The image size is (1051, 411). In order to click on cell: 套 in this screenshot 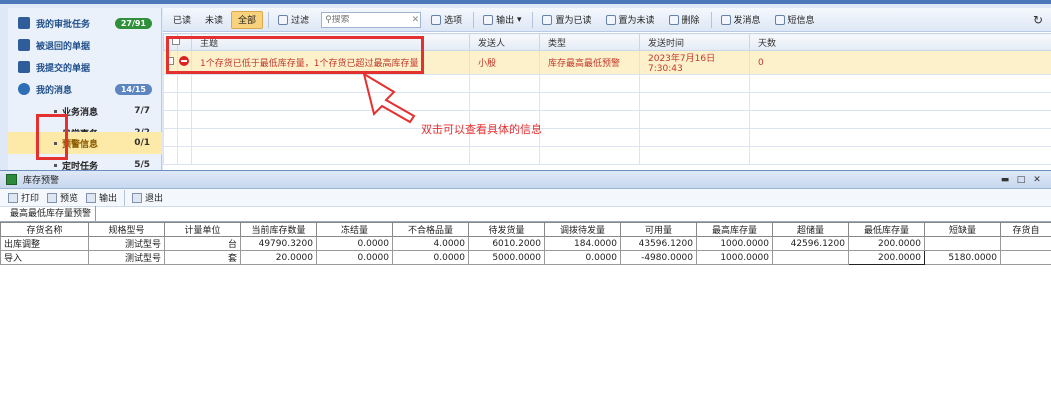, I will do `click(202, 257)`.